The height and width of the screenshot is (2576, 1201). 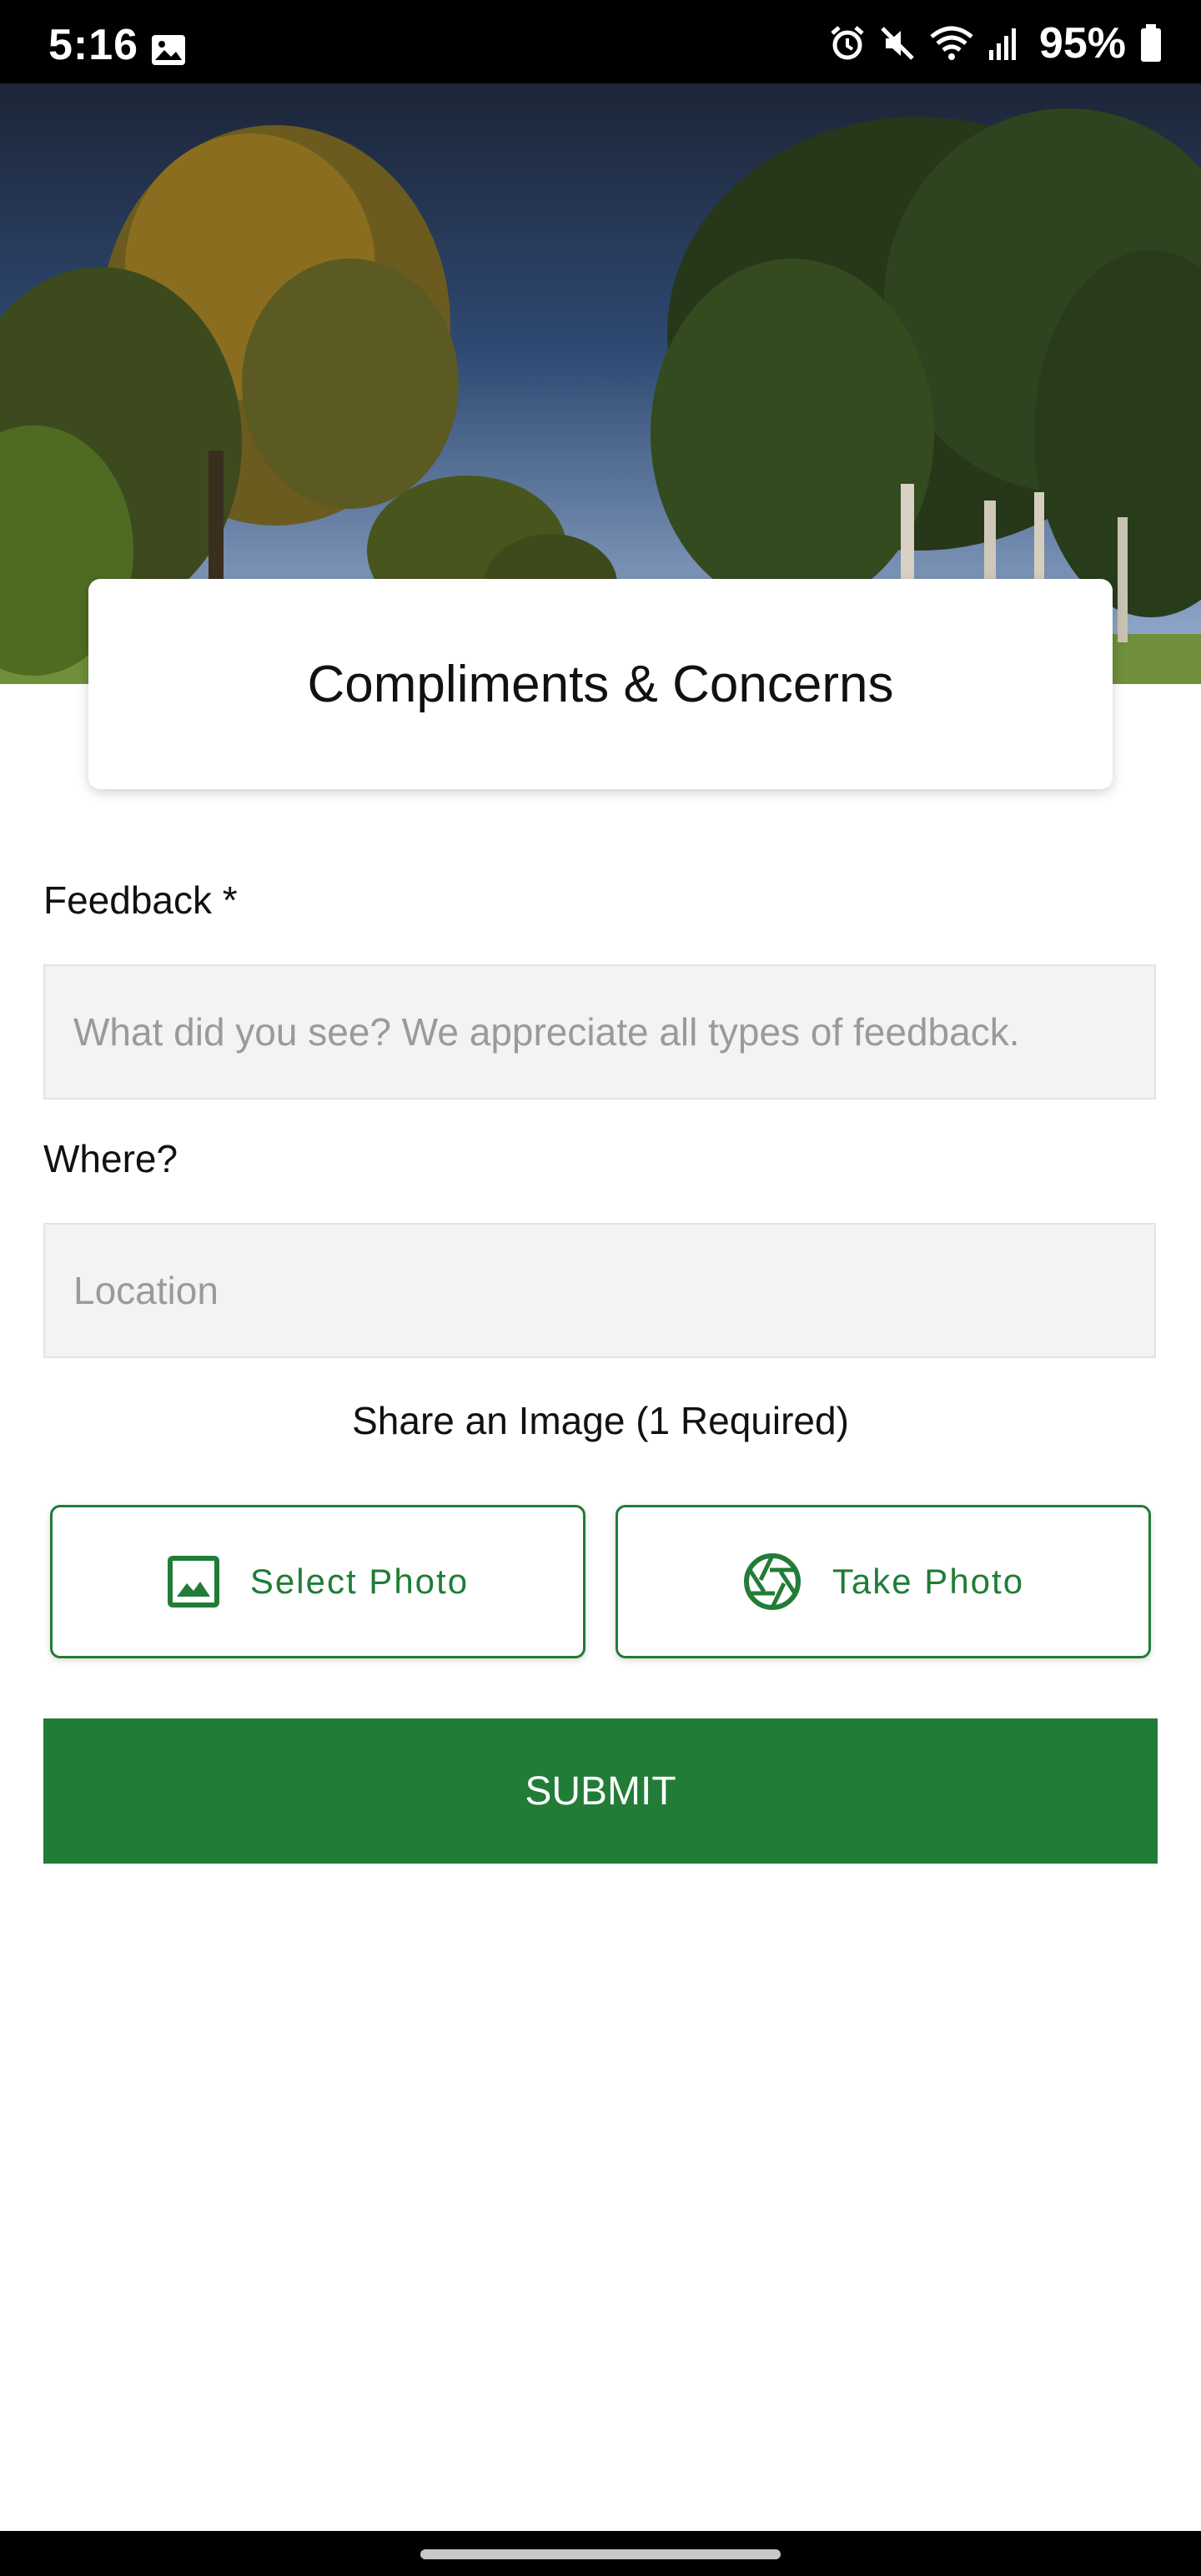 I want to click on title-card: Compliments & Concerns, so click(x=601, y=684).